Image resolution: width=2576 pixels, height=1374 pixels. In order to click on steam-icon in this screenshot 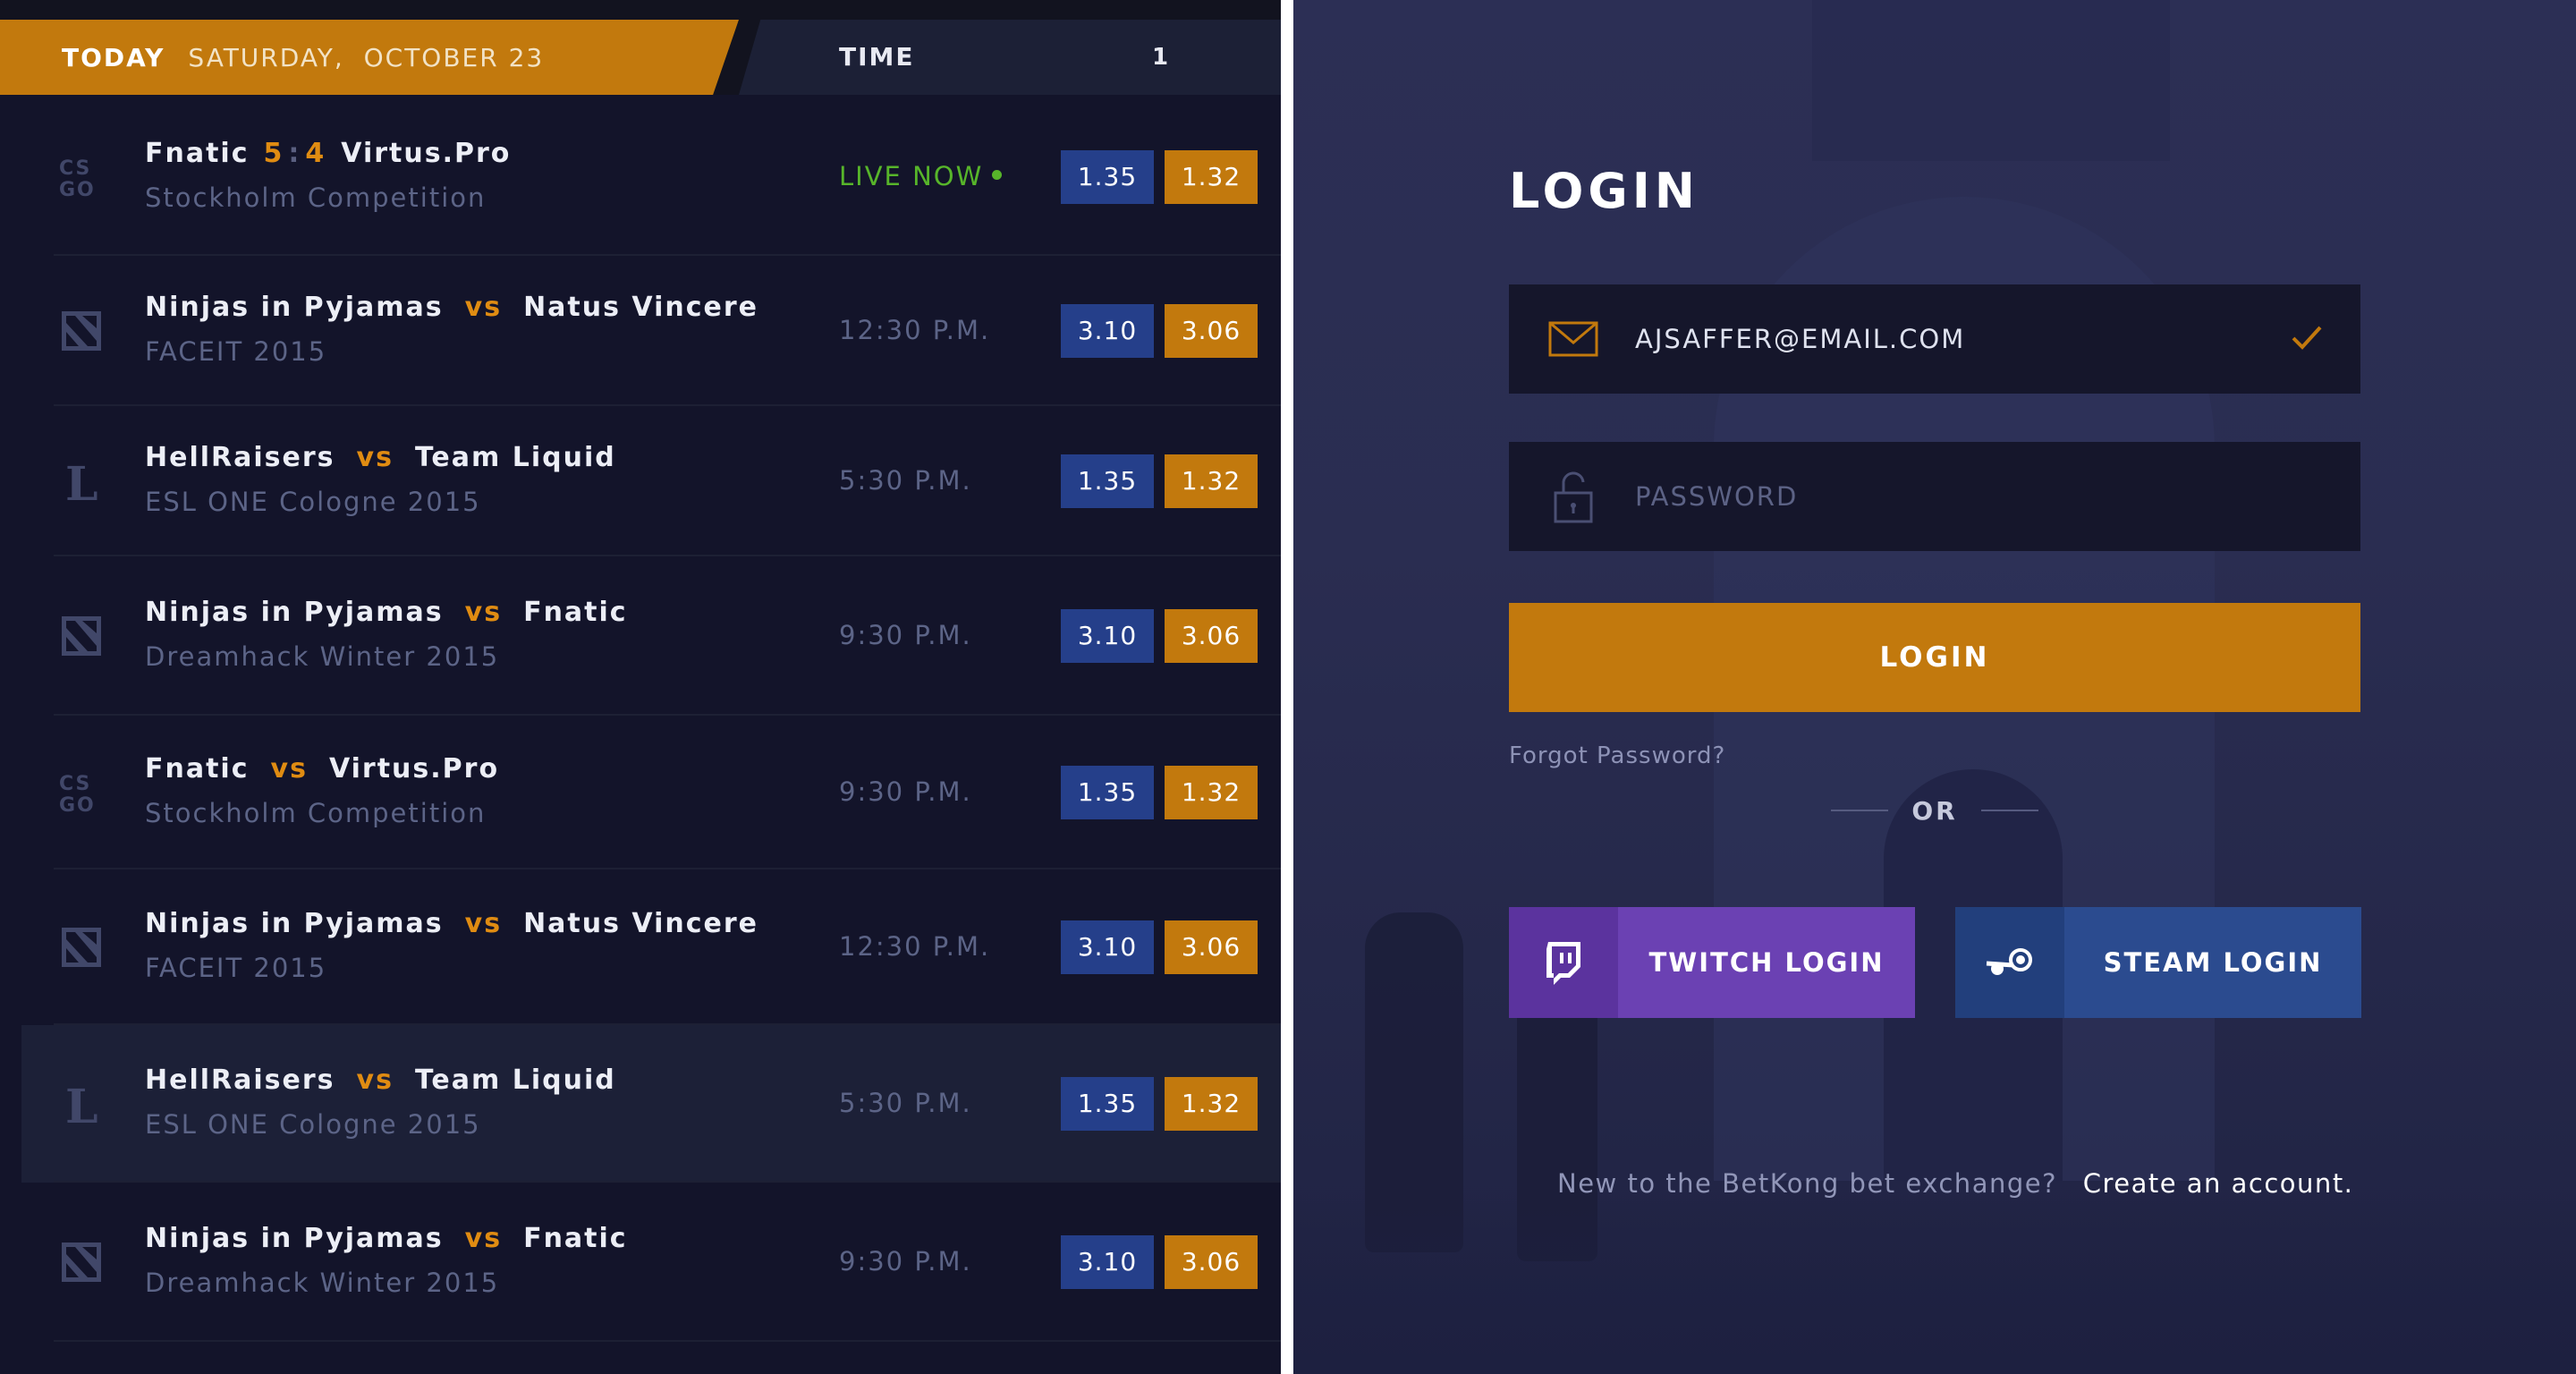, I will do `click(2009, 962)`.